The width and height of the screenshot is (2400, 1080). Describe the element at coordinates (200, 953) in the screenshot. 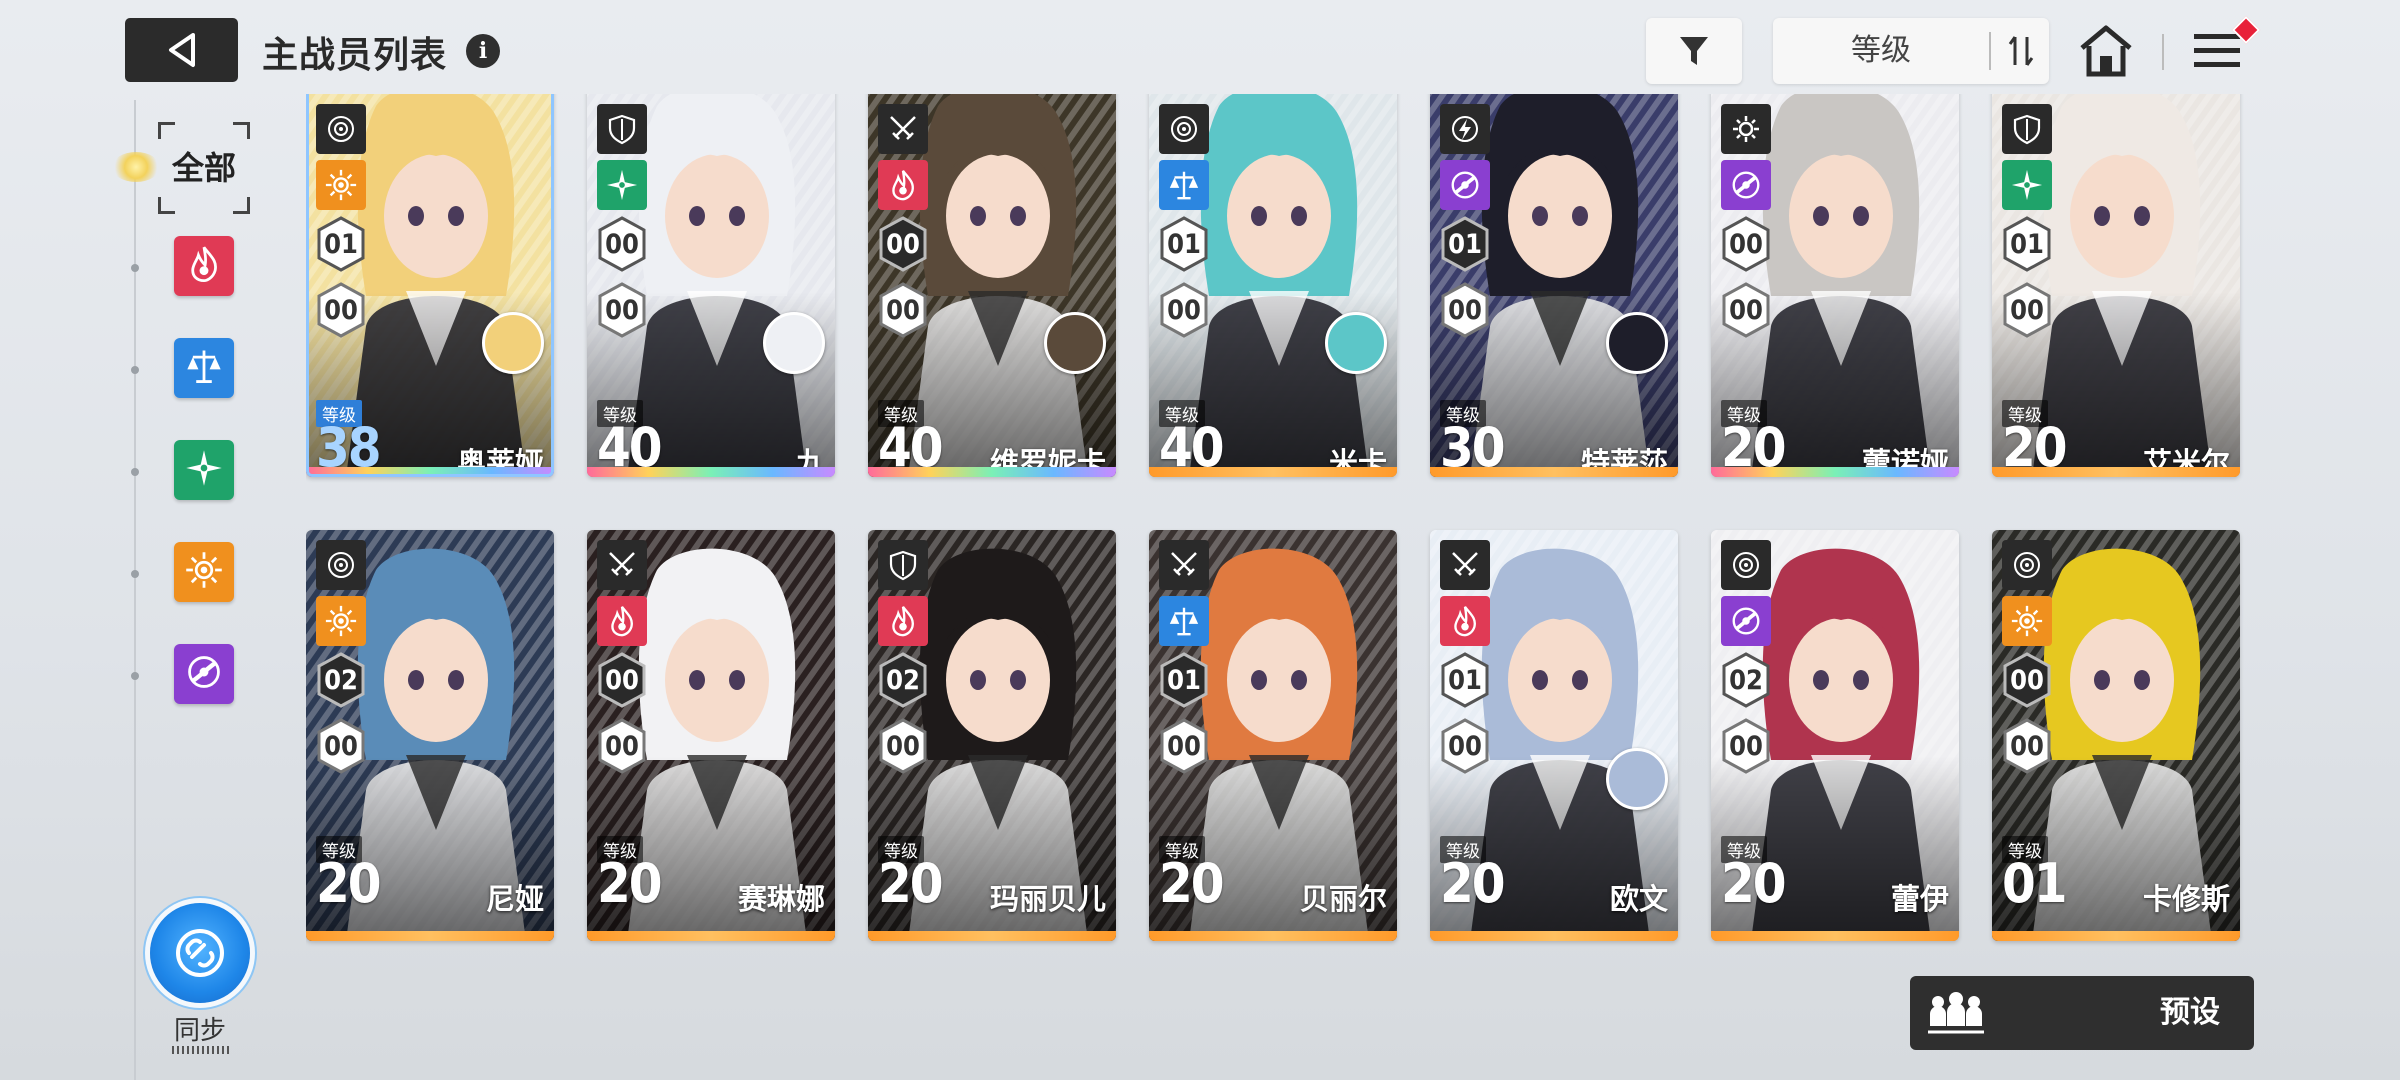

I see `sync-button` at that location.